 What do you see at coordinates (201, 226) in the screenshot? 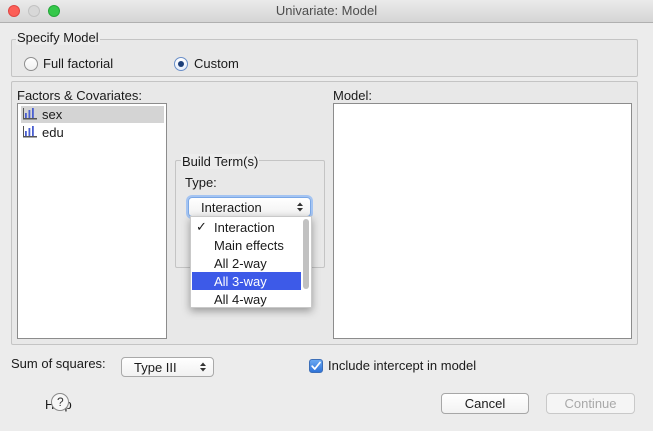
I see `checkmark-icon: ✓` at bounding box center [201, 226].